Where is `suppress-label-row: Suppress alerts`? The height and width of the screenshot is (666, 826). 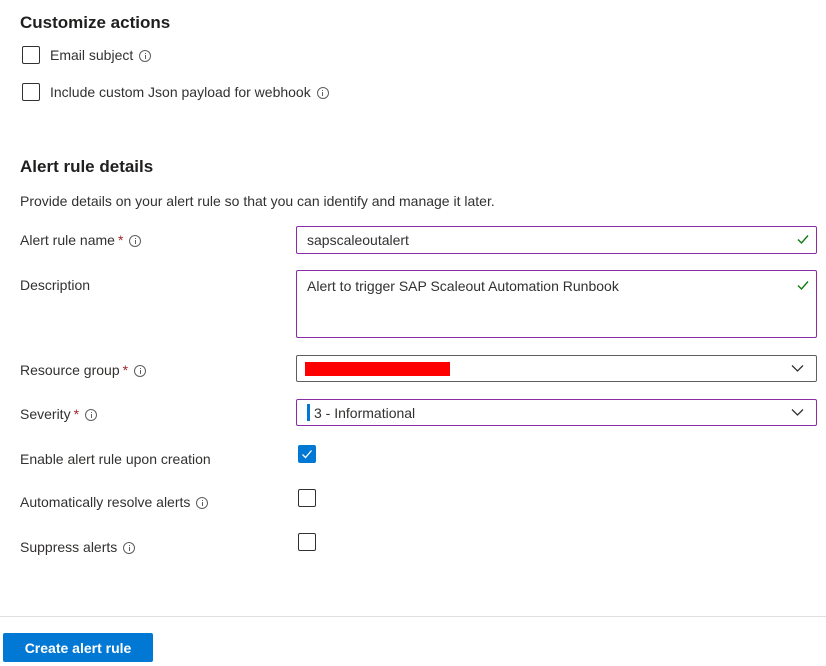 suppress-label-row: Suppress alerts is located at coordinates (78, 547).